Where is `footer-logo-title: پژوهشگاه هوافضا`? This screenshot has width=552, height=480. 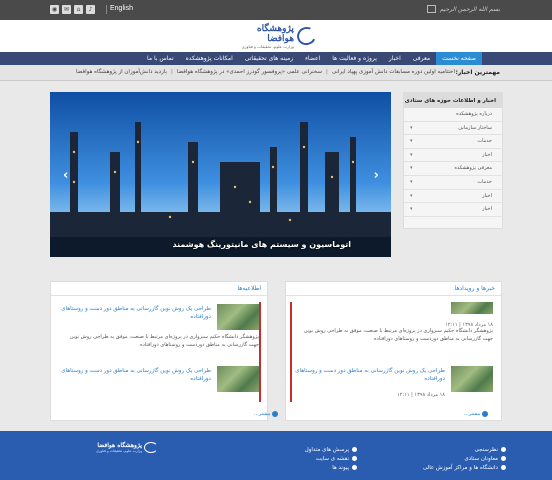 footer-logo-title: پژوهشگاه هوافضا is located at coordinates (119, 445).